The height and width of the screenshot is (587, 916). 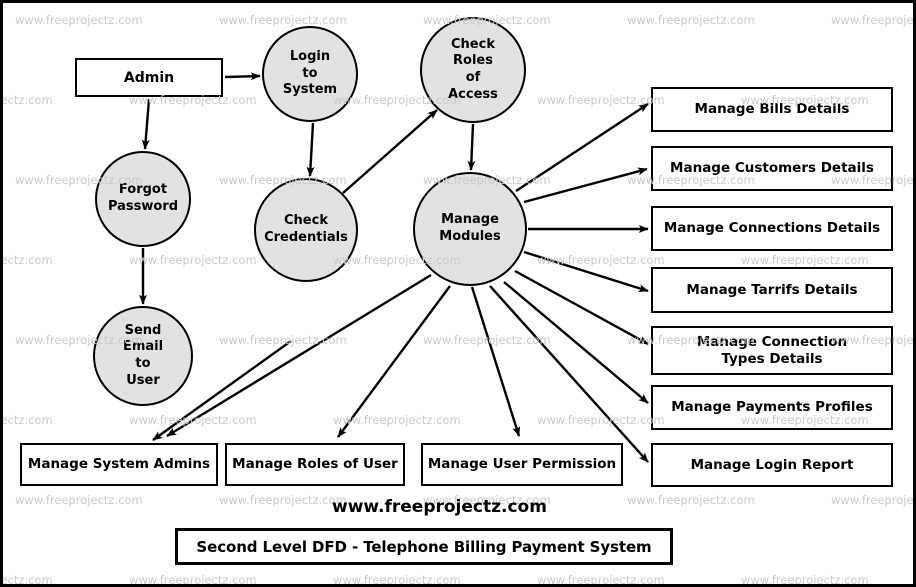 I want to click on process-check-roles-of-access: Check Roles of Access, so click(x=473, y=70).